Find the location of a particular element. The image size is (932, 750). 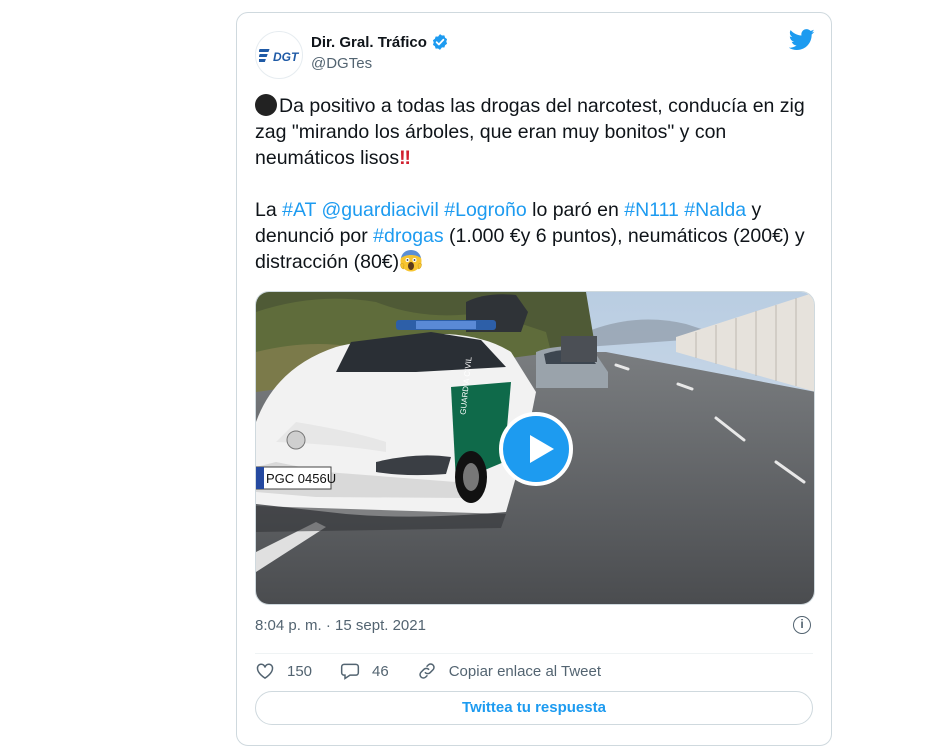

avatar: DGT is located at coordinates (279, 55).